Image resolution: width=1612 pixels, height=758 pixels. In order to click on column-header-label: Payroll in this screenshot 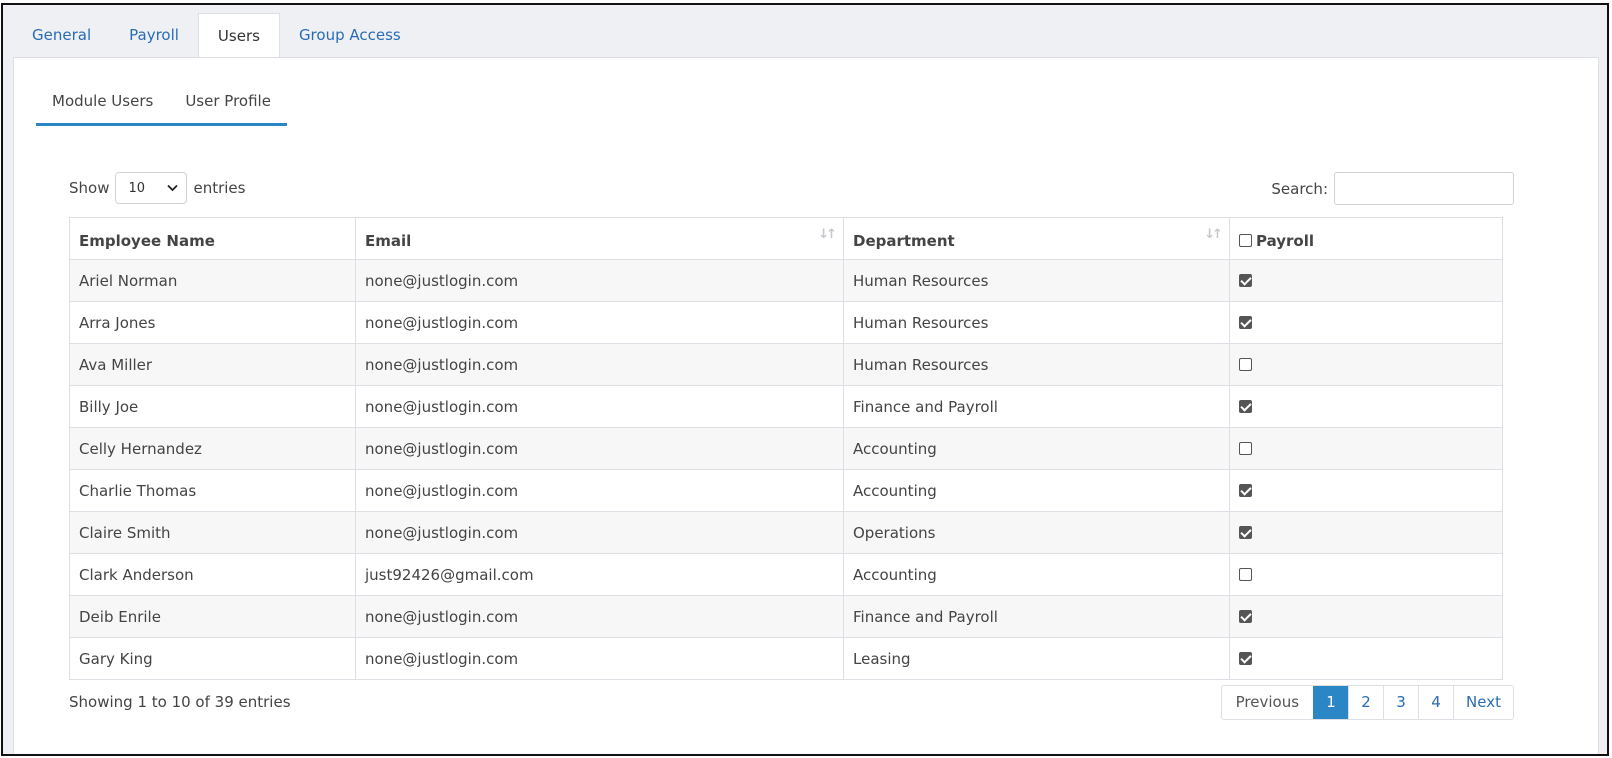, I will do `click(1285, 240)`.